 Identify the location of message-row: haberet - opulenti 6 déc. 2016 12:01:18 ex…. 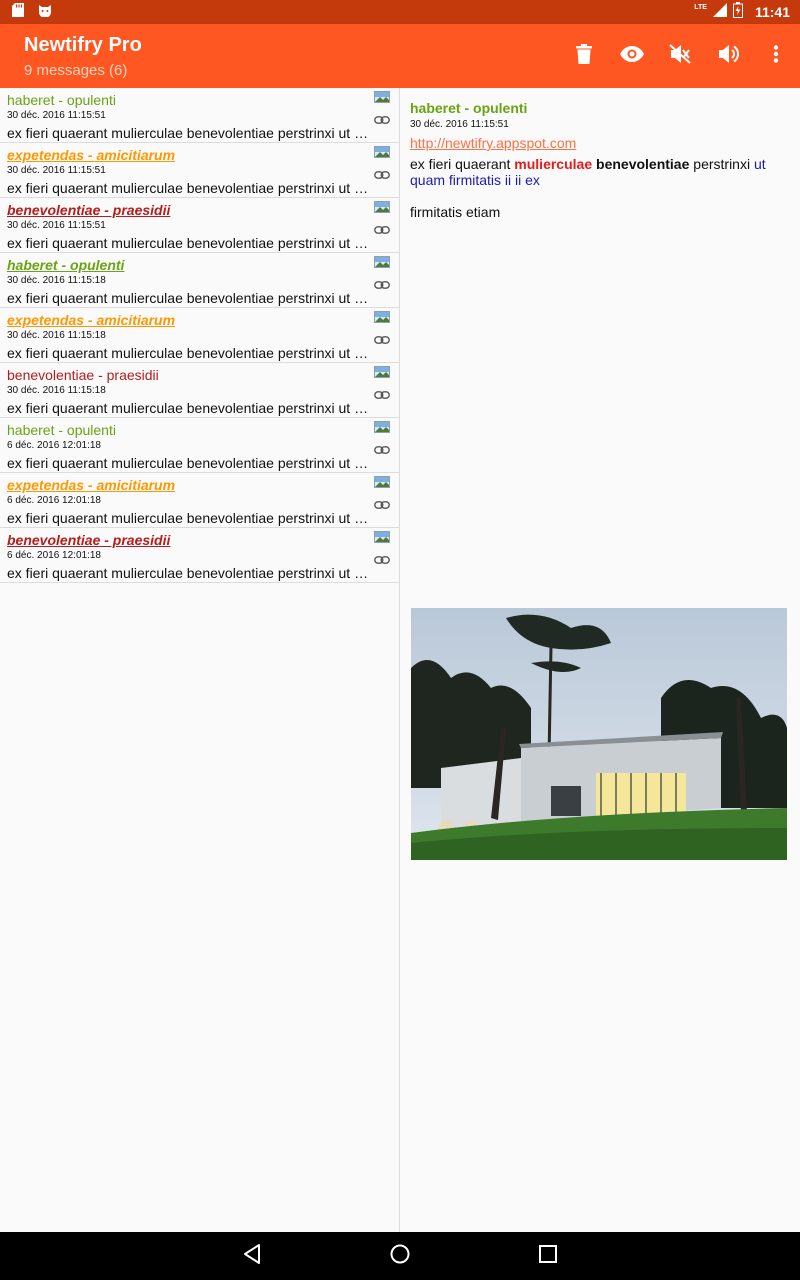
(199, 445).